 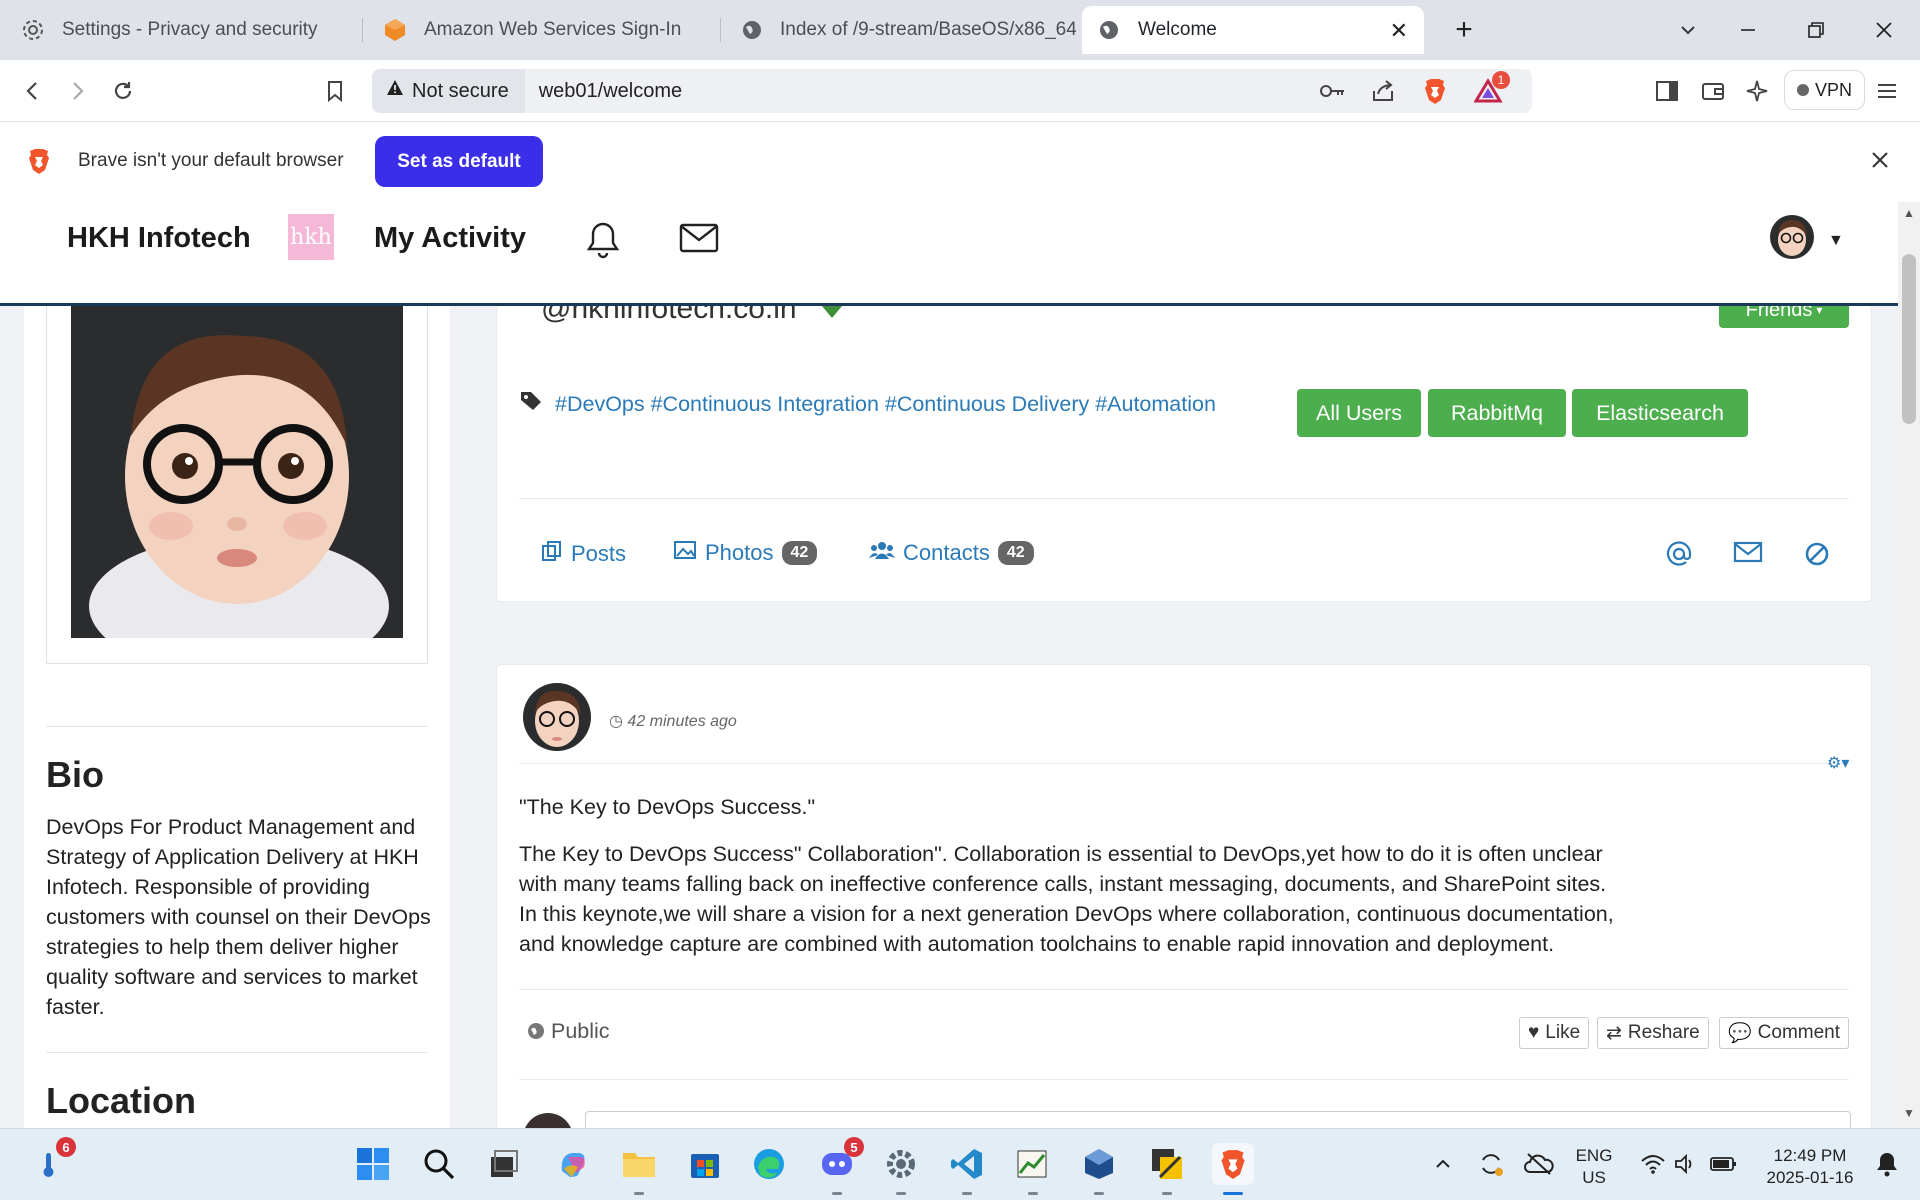 I want to click on chart-app-icon, so click(x=1033, y=1169).